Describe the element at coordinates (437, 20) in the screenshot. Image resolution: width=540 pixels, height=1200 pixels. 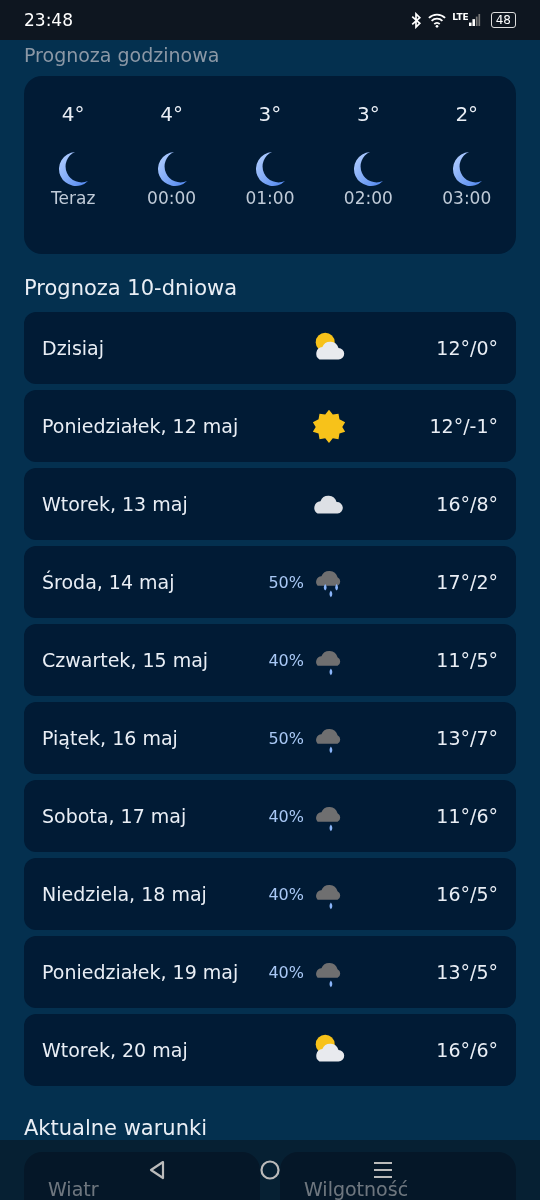
I see `wifi-icon` at that location.